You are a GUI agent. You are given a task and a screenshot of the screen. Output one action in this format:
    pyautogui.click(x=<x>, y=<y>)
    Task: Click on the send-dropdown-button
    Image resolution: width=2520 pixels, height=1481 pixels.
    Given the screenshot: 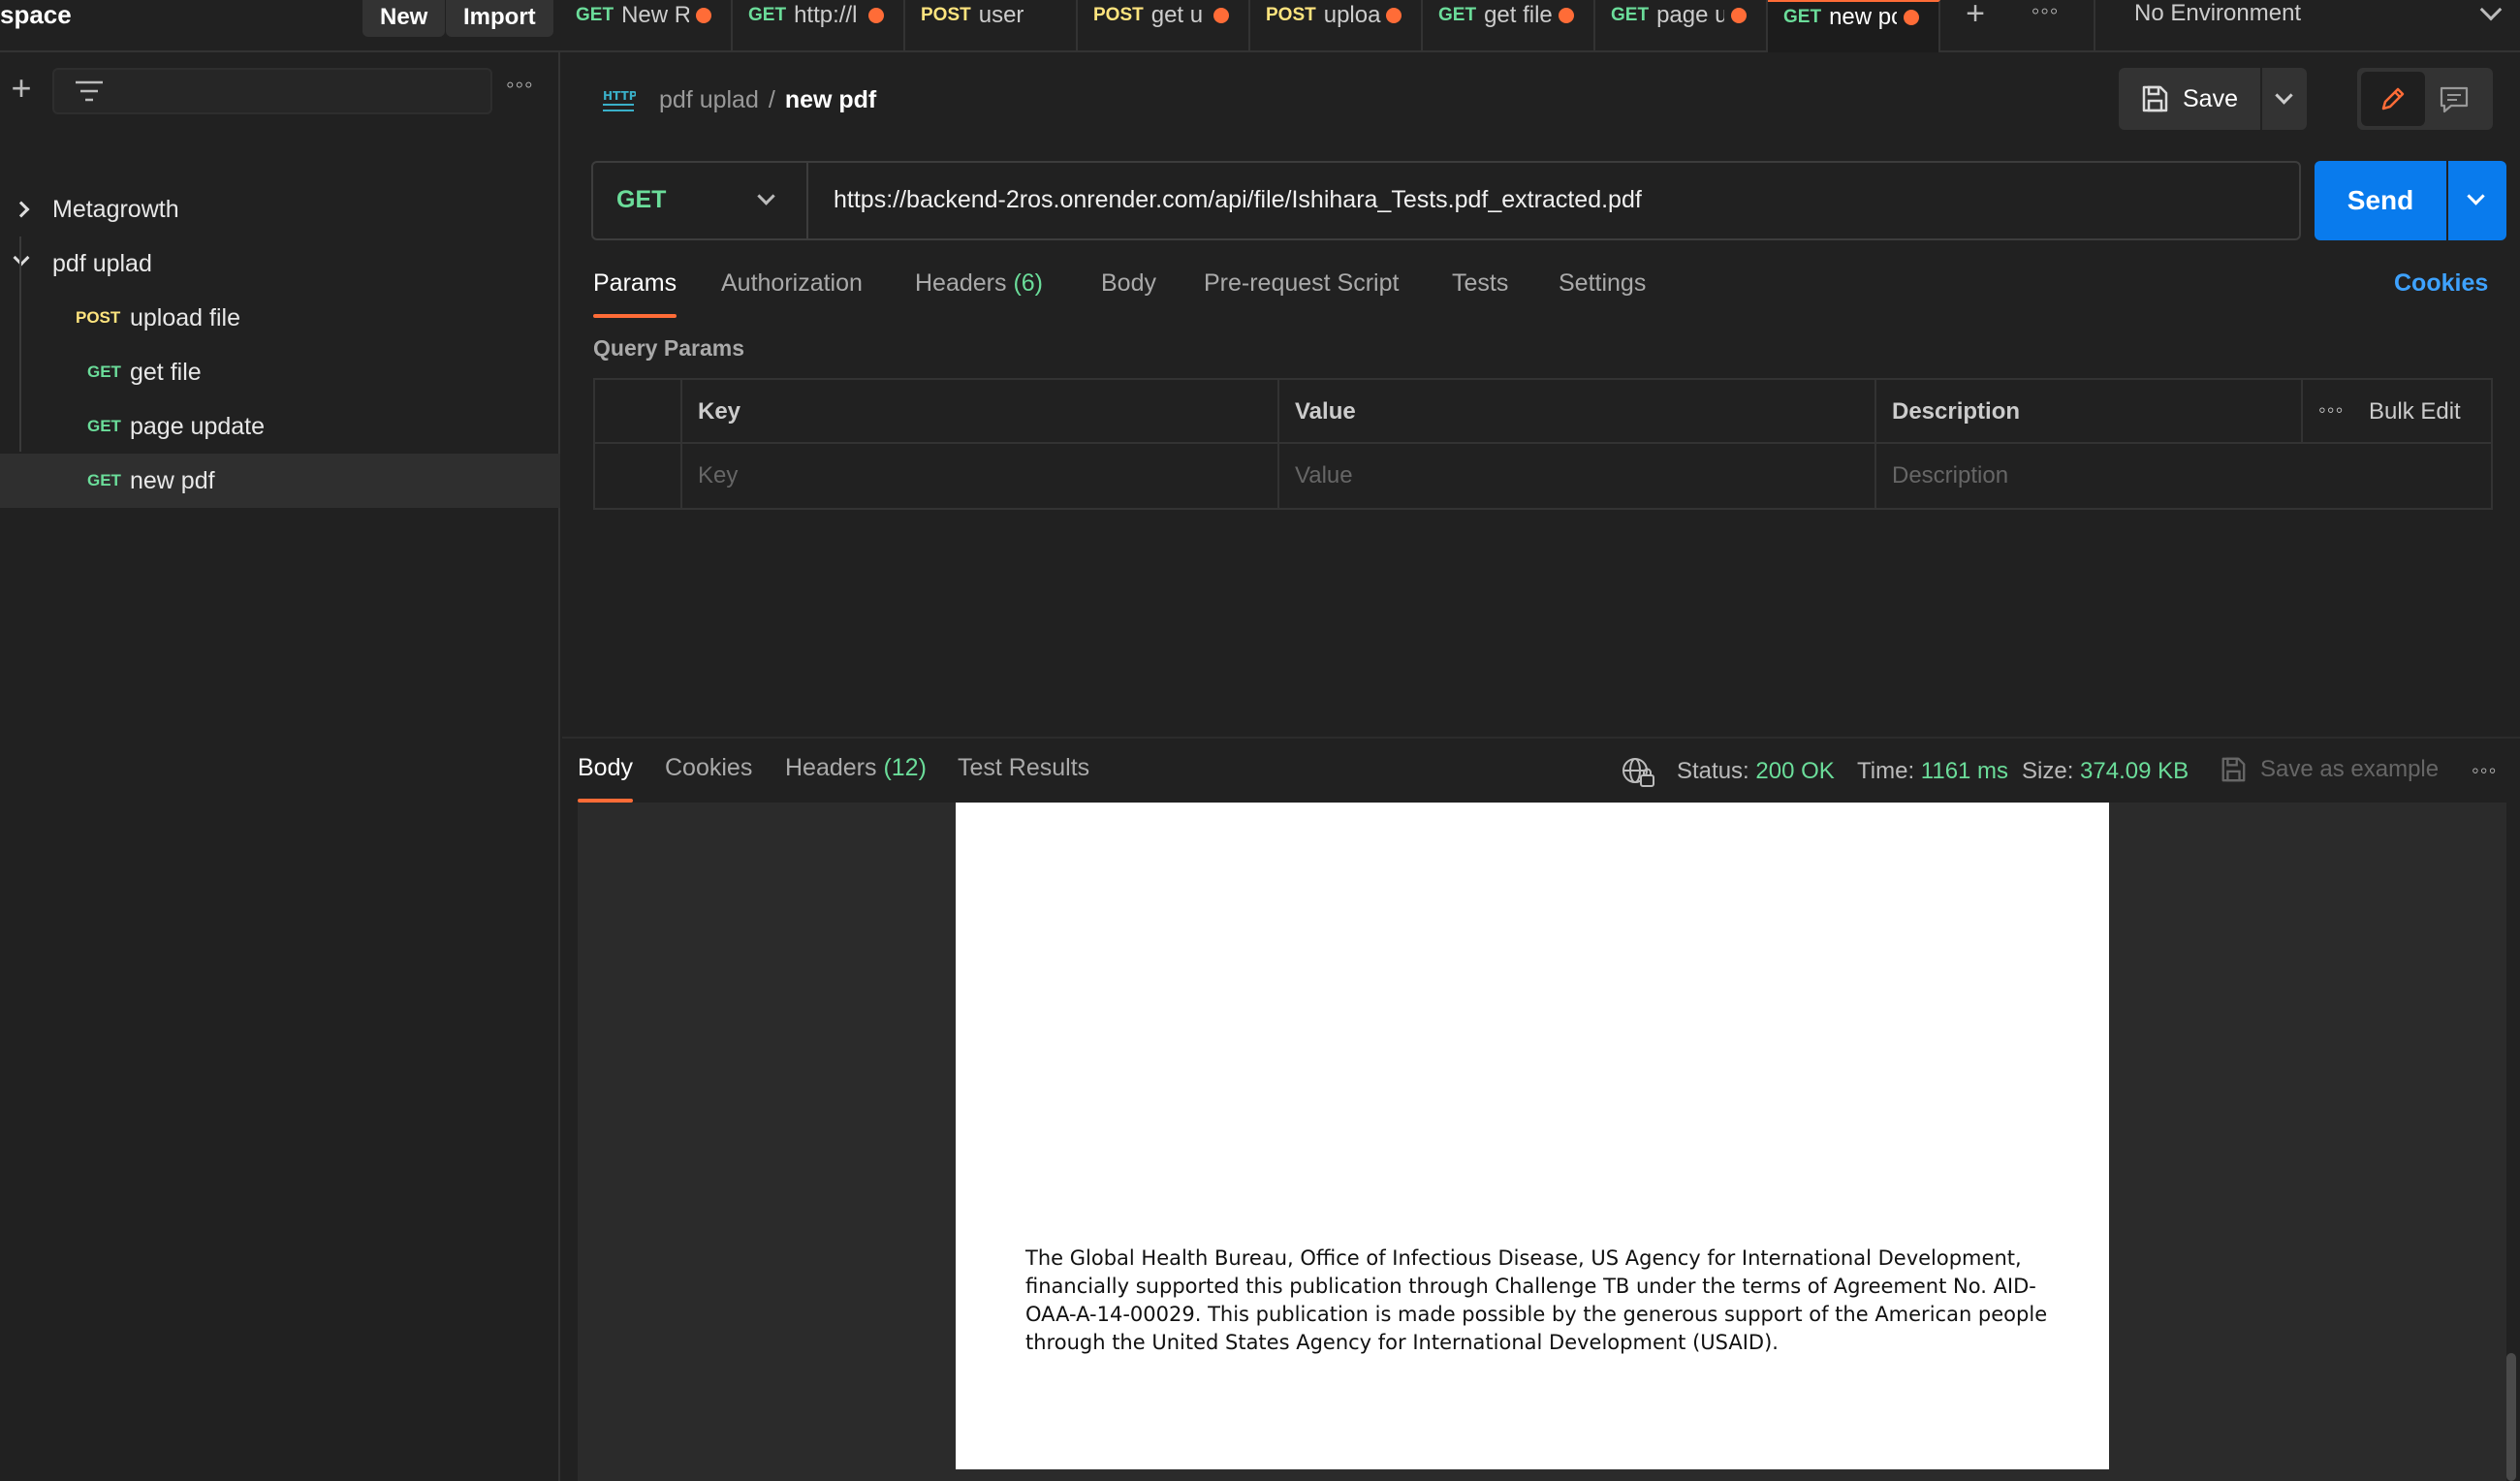 What is the action you would take?
    pyautogui.click(x=2477, y=200)
    